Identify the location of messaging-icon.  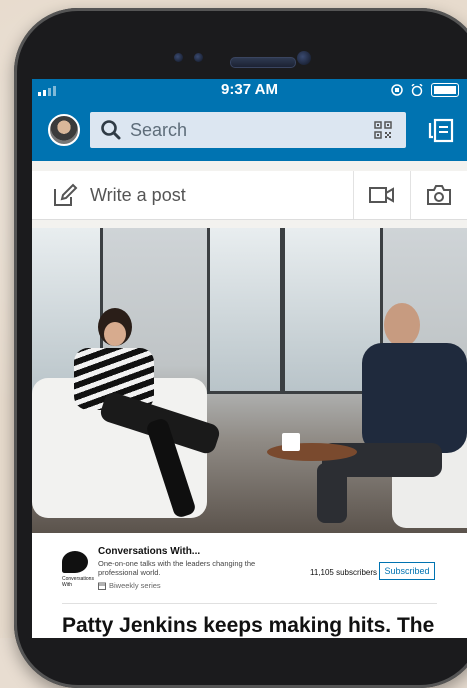
(441, 131).